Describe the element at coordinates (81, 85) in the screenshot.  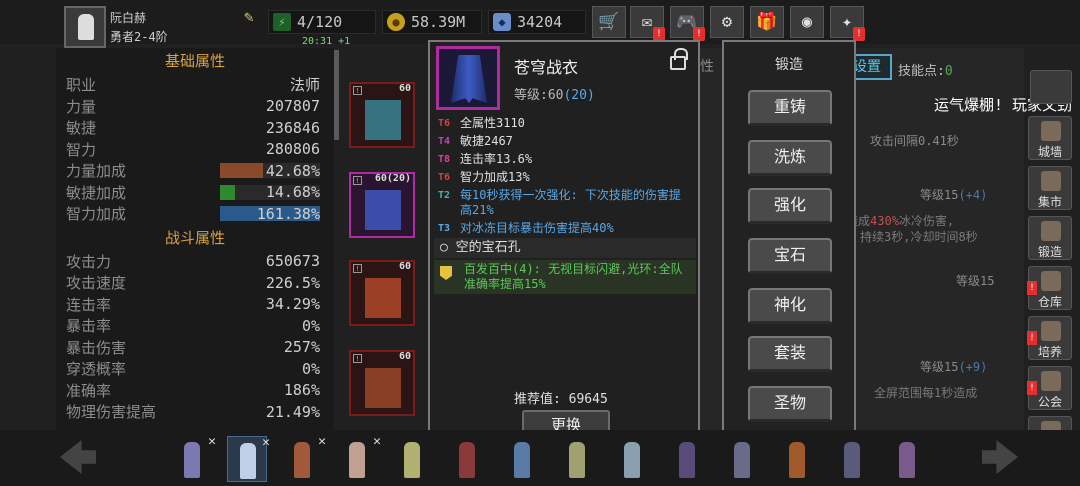
I see `stat-label: 职业` at that location.